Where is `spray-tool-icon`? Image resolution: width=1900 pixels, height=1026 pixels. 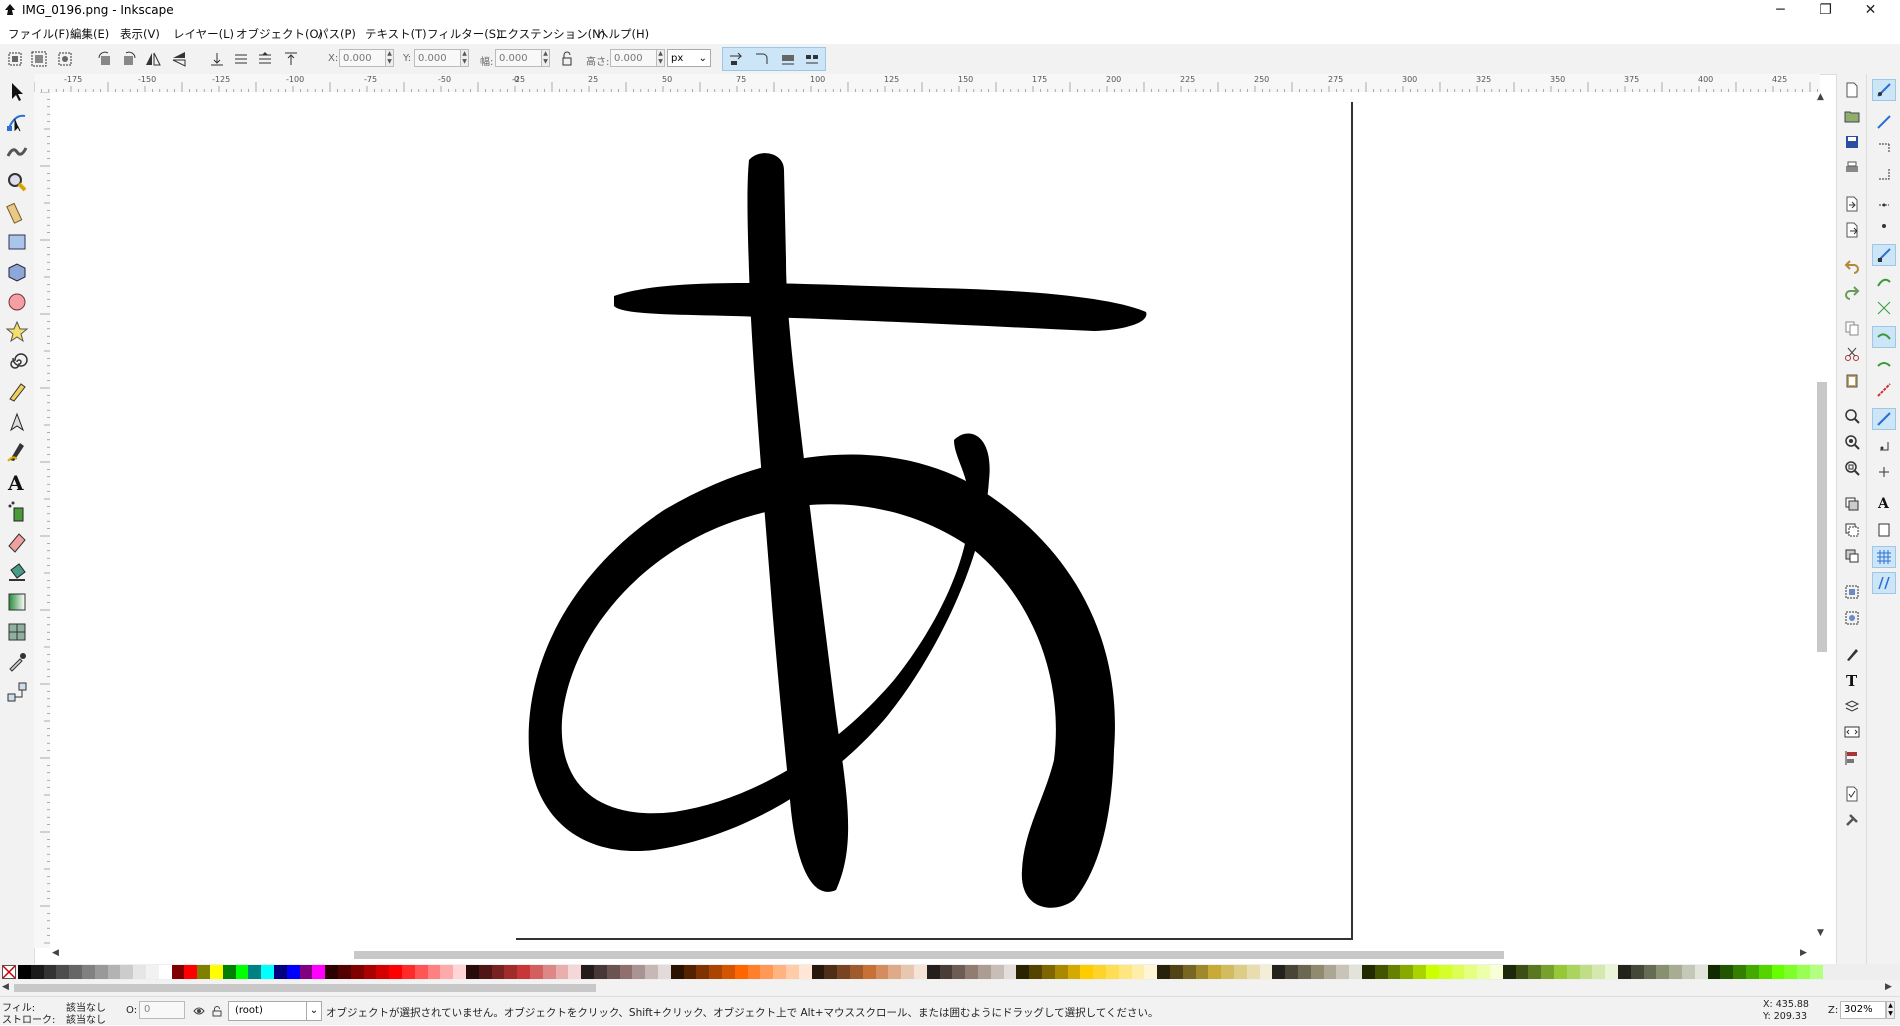 spray-tool-icon is located at coordinates (17, 512).